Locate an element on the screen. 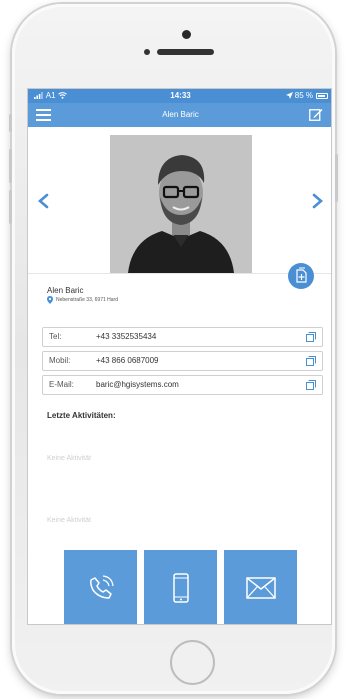  email-field: E-Mail: baric@hgisystems.com is located at coordinates (182, 385).